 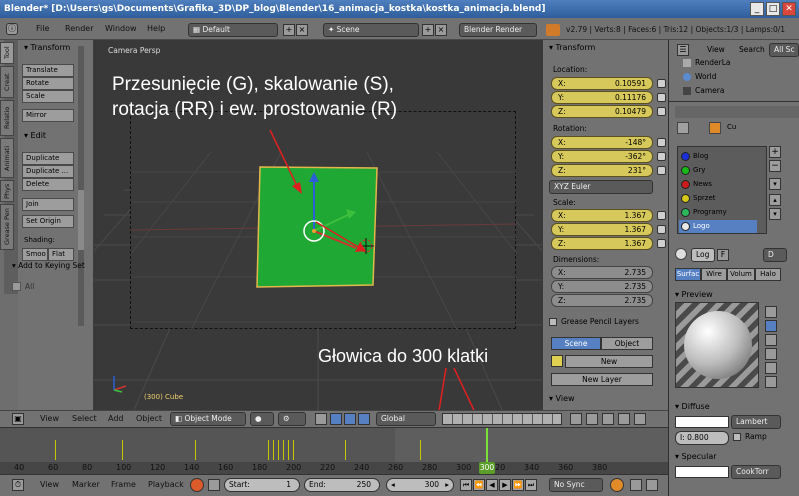 I want to click on lock-location-x-icon, so click(x=661, y=83).